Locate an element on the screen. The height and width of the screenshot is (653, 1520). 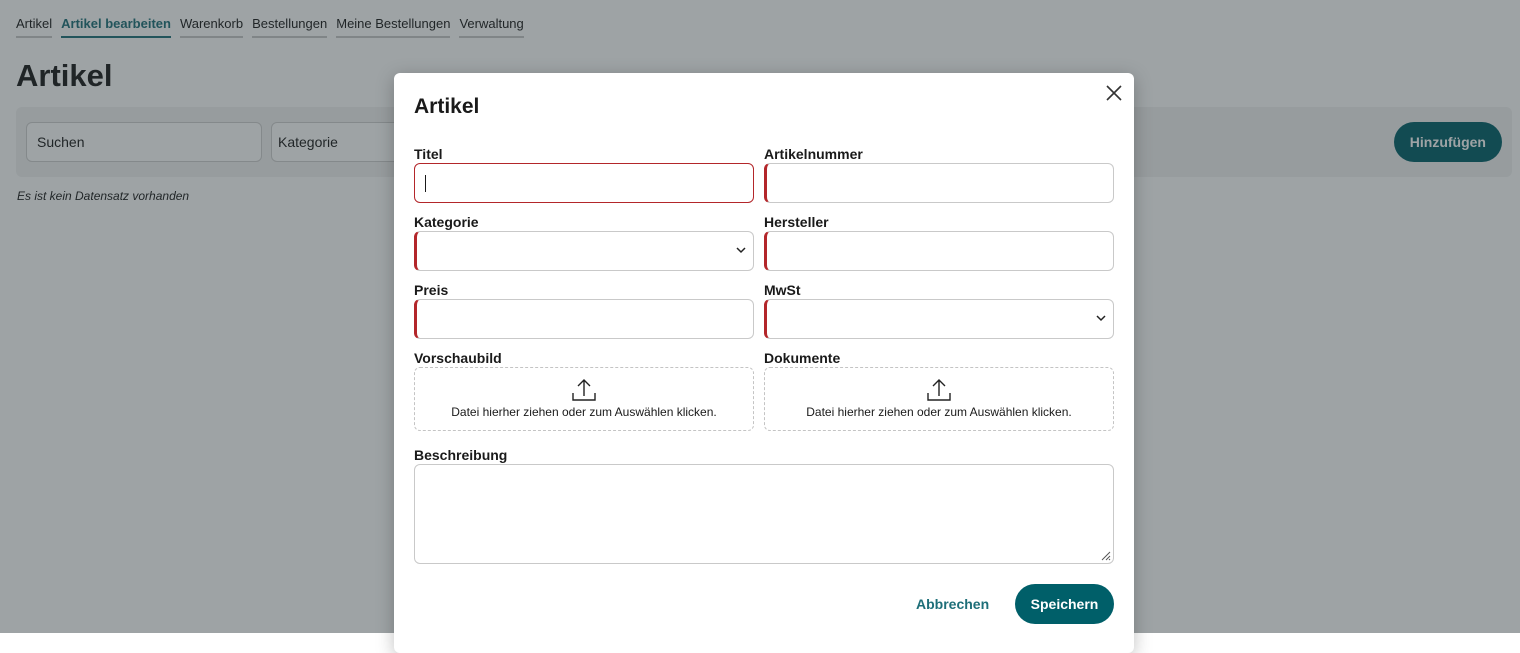
cancel-button: Abbrechen is located at coordinates (952, 604).